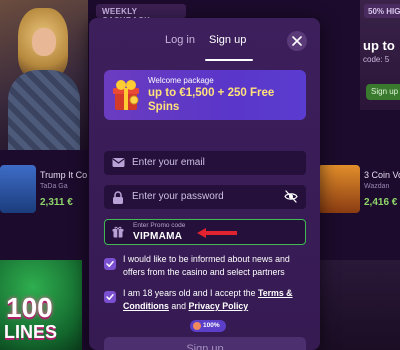 Image resolution: width=400 pixels, height=350 pixels. Describe the element at coordinates (204, 40) in the screenshot. I see `auth-tabs: Log in Sign up` at that location.